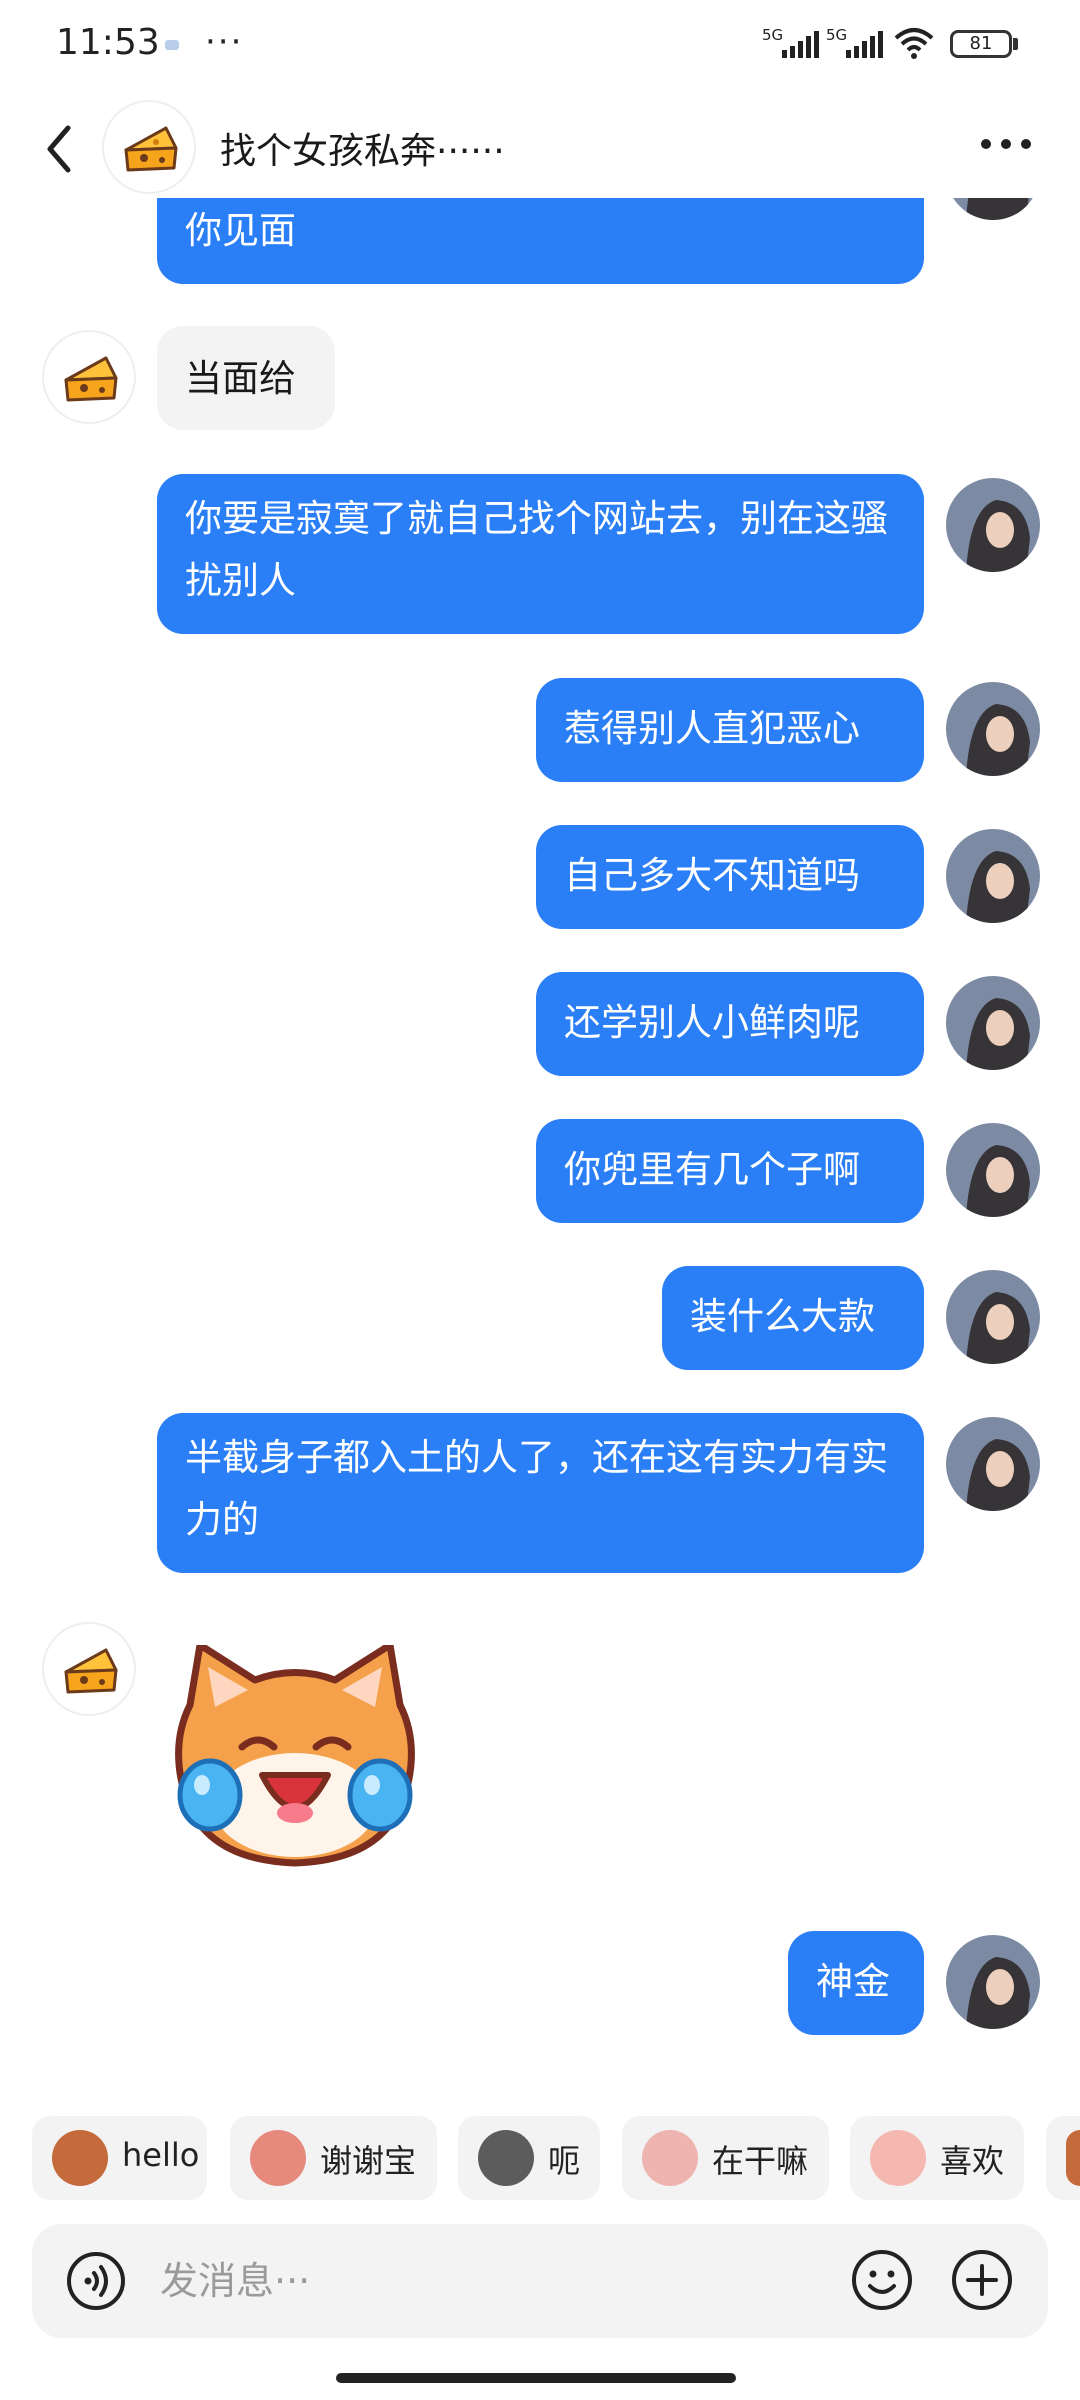 This screenshot has width=1080, height=2400. I want to click on message-bubble-outgoing: 半截身子都入土的人了，还在这有实力有实力的, so click(540, 1493).